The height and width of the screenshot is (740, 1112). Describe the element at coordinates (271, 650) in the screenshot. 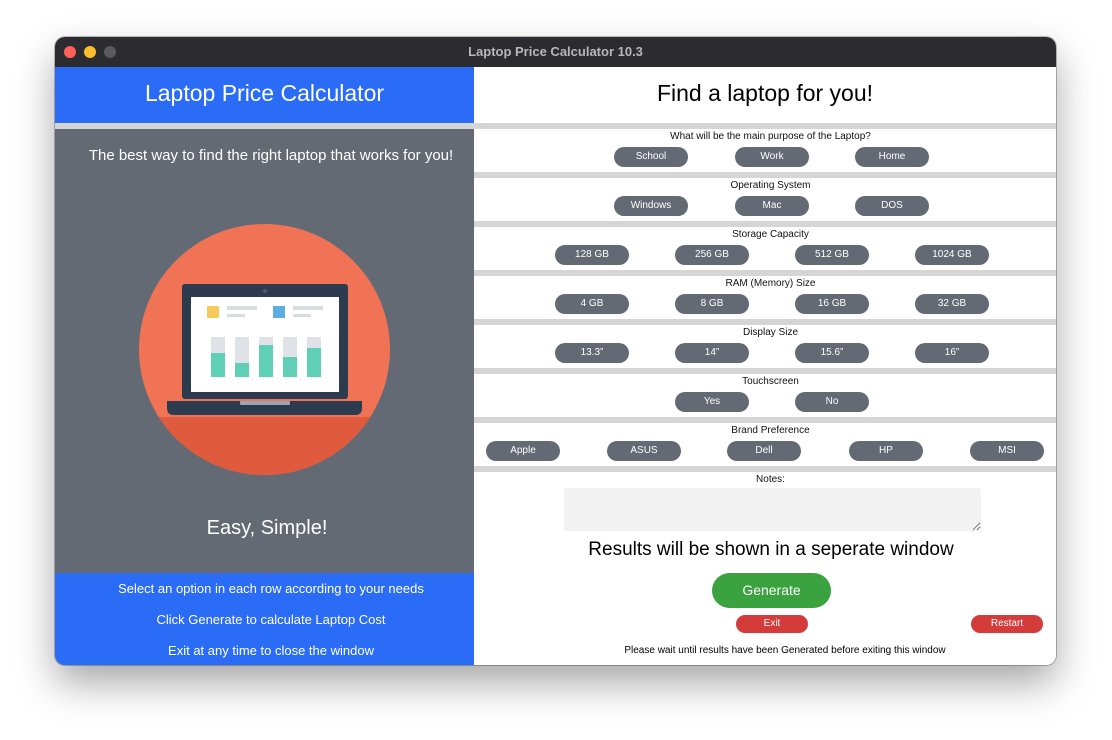

I see `instruction-3: Exit at any time to close the window` at that location.